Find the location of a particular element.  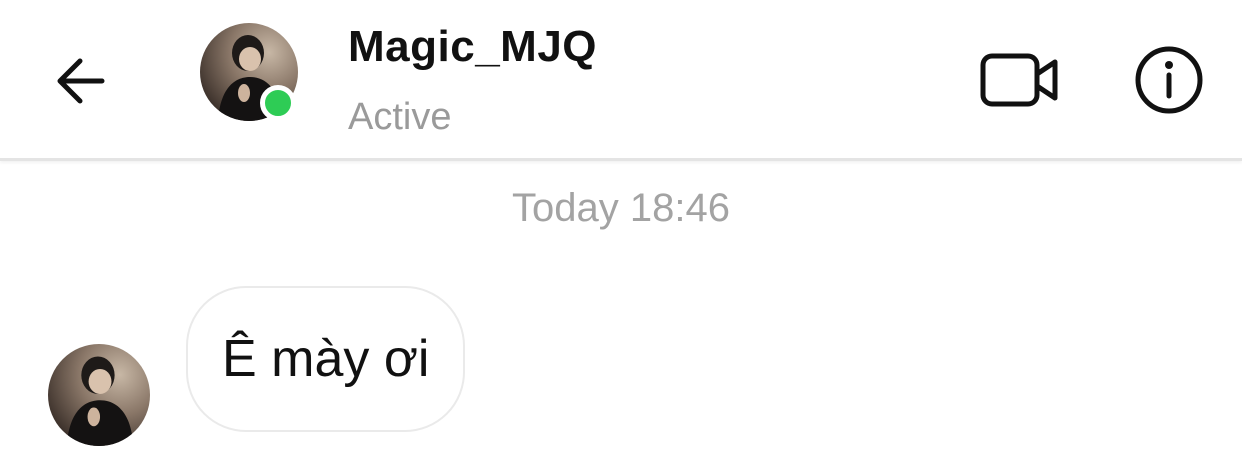

message-bubble: Ê mày ơi is located at coordinates (326, 359).